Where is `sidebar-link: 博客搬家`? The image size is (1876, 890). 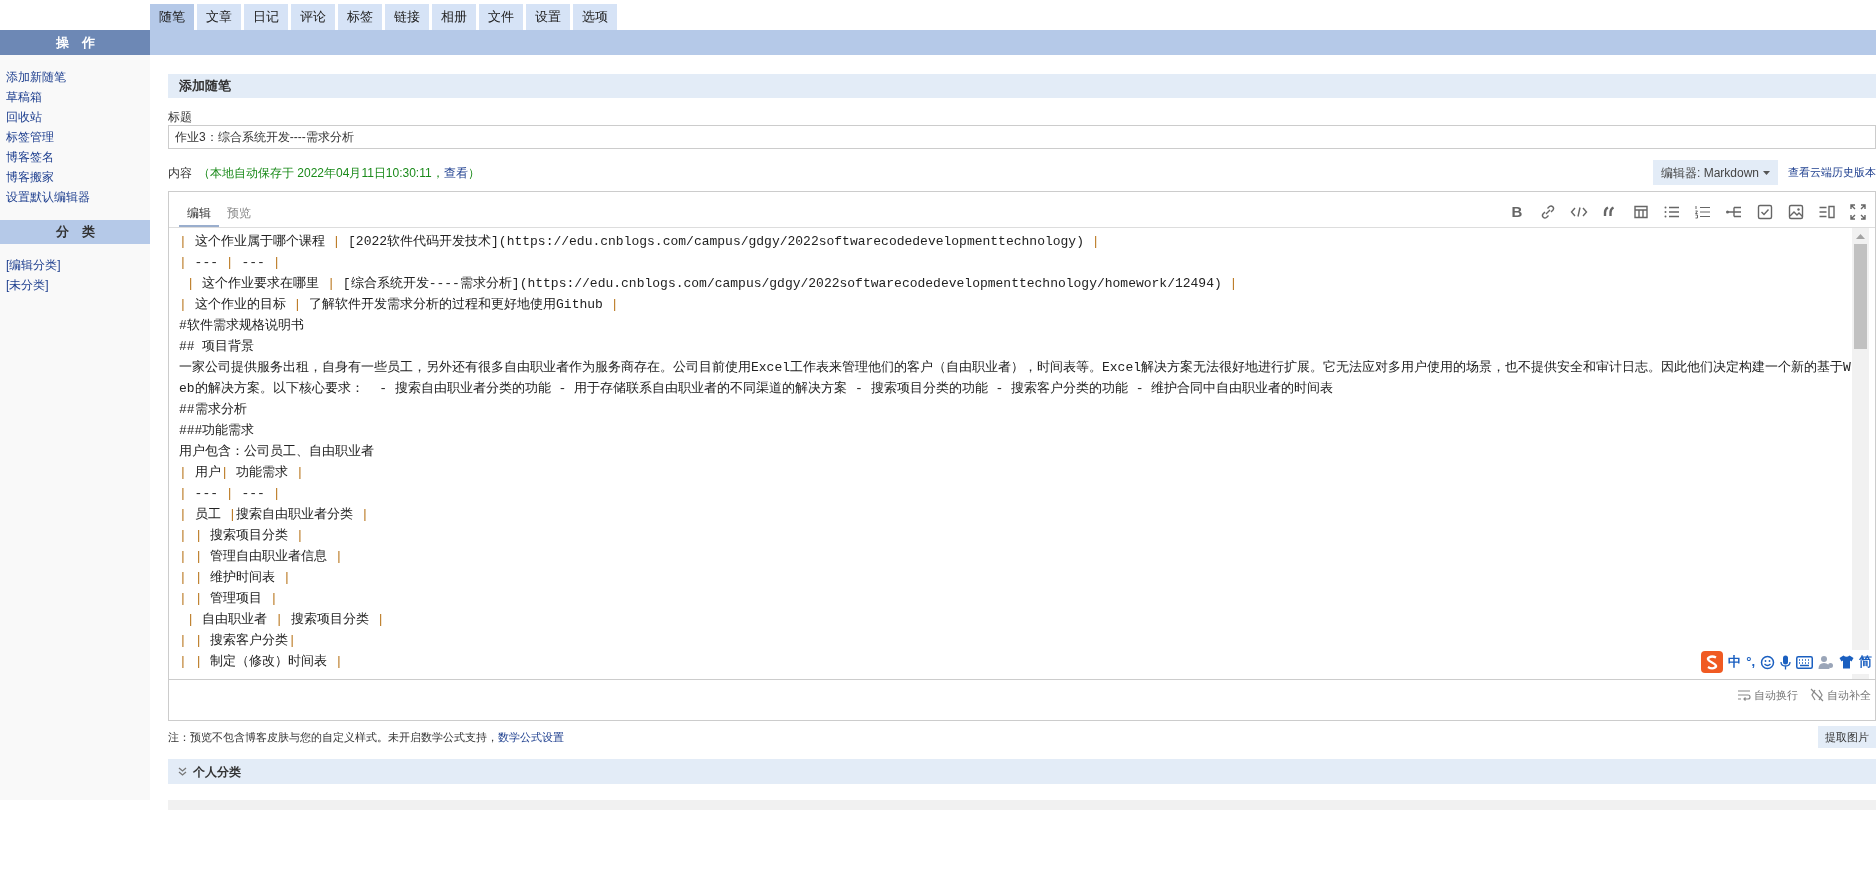 sidebar-link: 博客搬家 is located at coordinates (30, 177).